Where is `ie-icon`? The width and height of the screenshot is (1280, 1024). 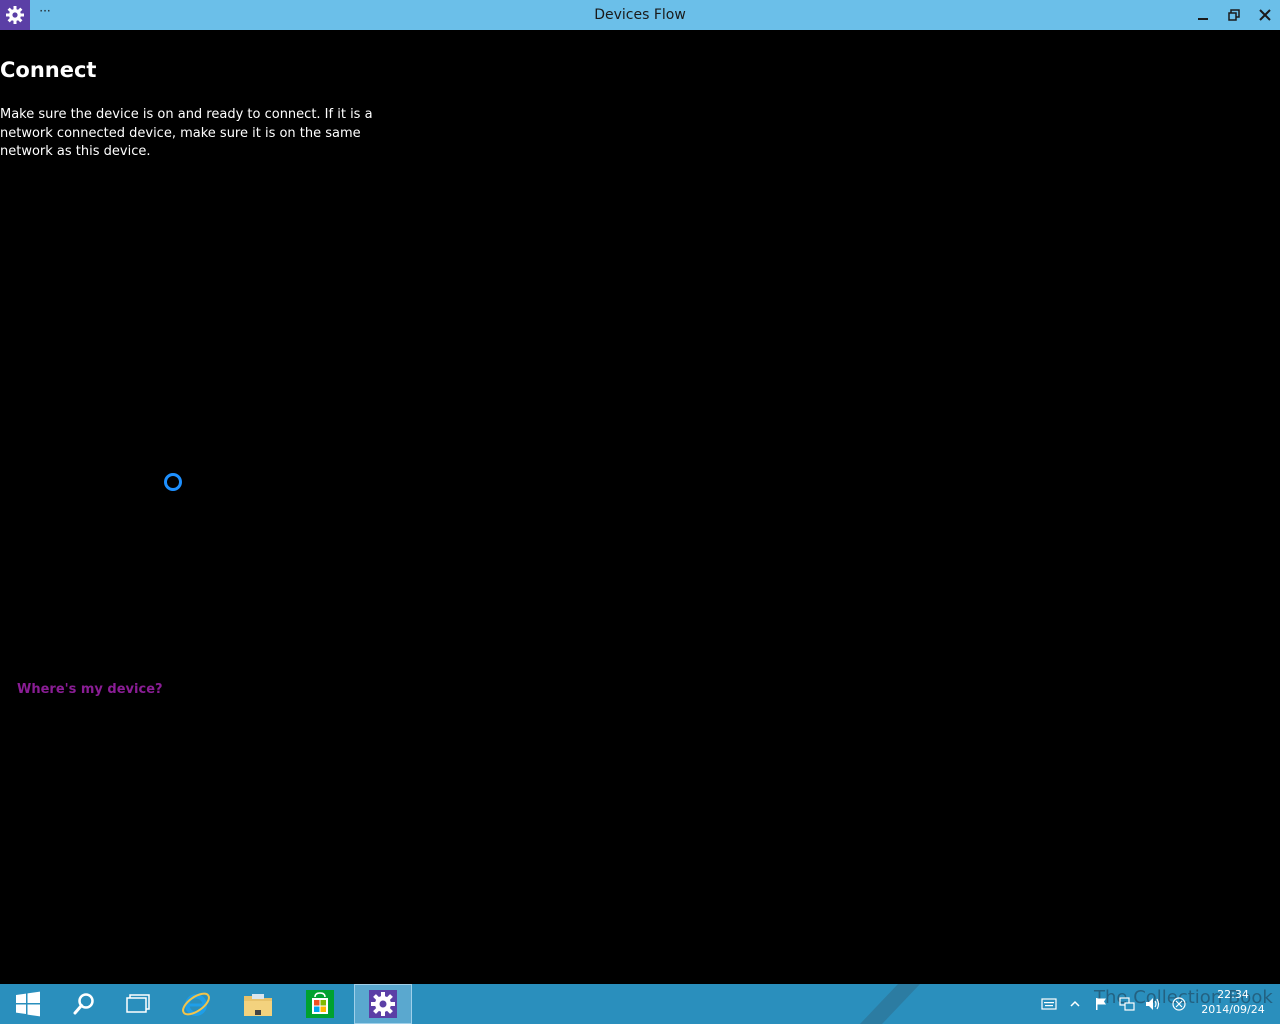 ie-icon is located at coordinates (196, 1004).